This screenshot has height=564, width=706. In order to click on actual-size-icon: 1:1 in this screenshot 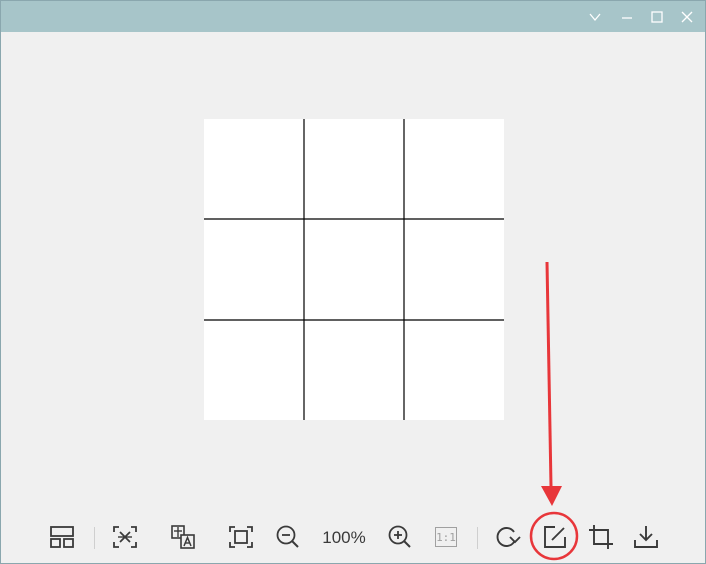, I will do `click(446, 537)`.